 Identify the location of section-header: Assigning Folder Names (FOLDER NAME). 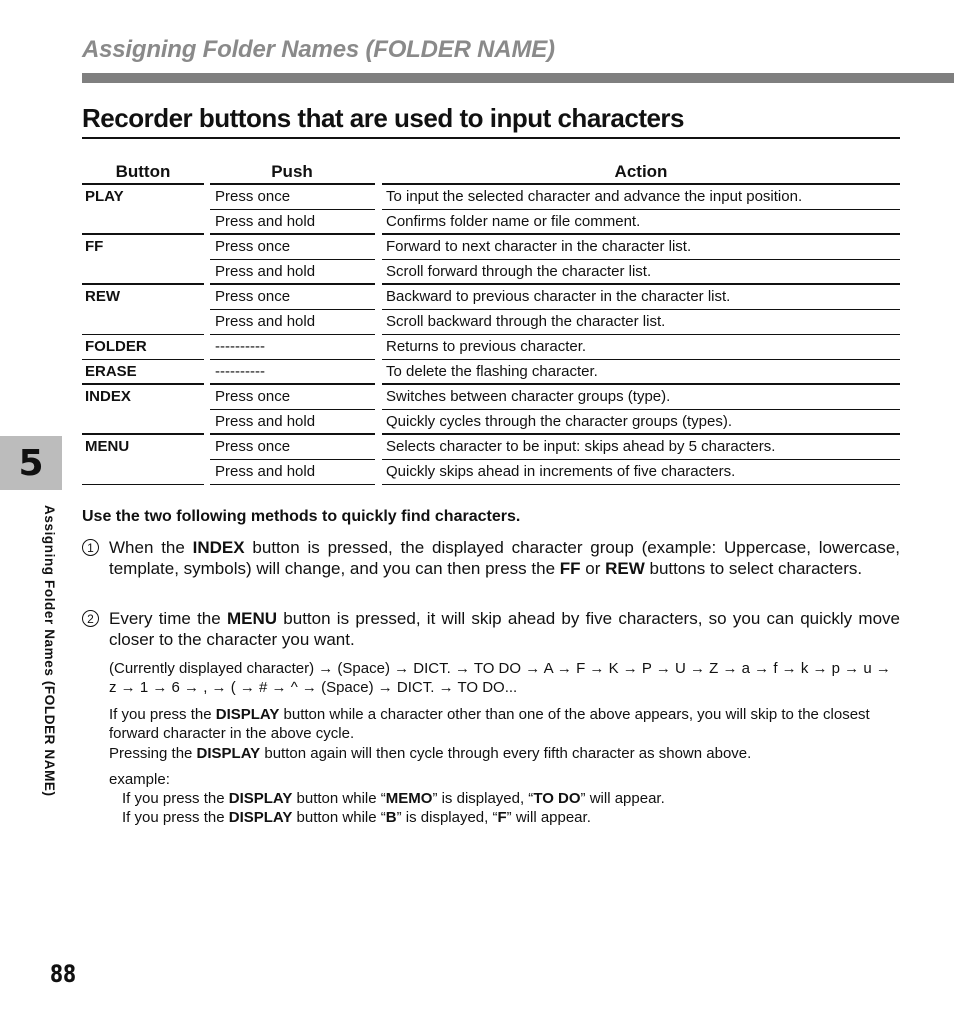
(318, 49).